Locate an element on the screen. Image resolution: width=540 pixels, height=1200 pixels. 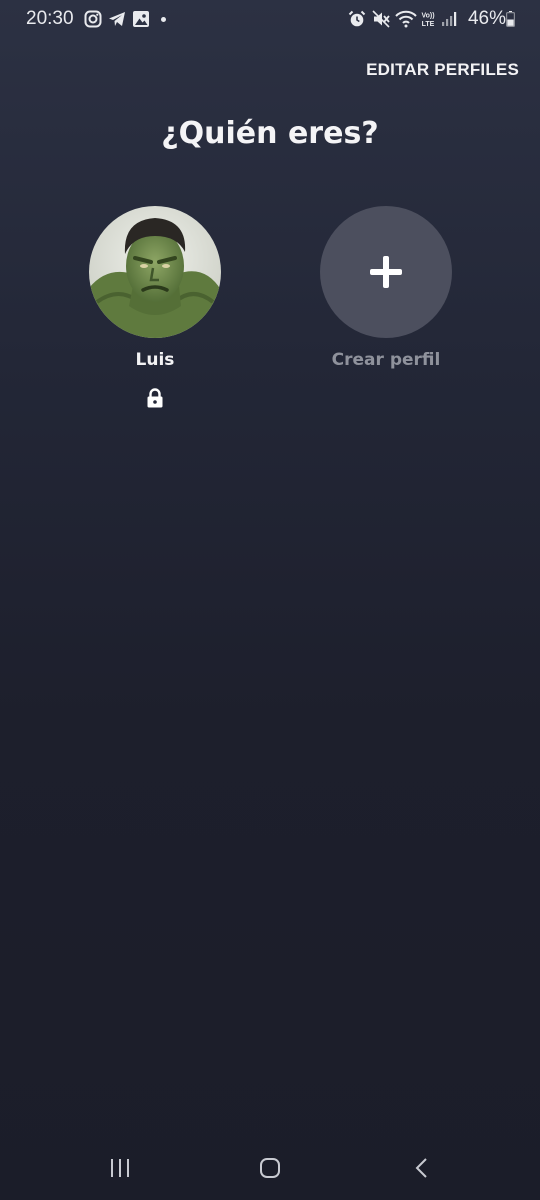
instagram-icon is located at coordinates (93, 19).